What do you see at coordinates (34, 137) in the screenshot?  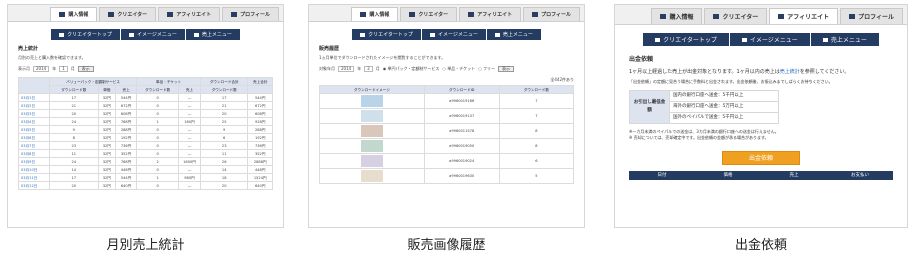 I see `day-link: 03月6日` at bounding box center [34, 137].